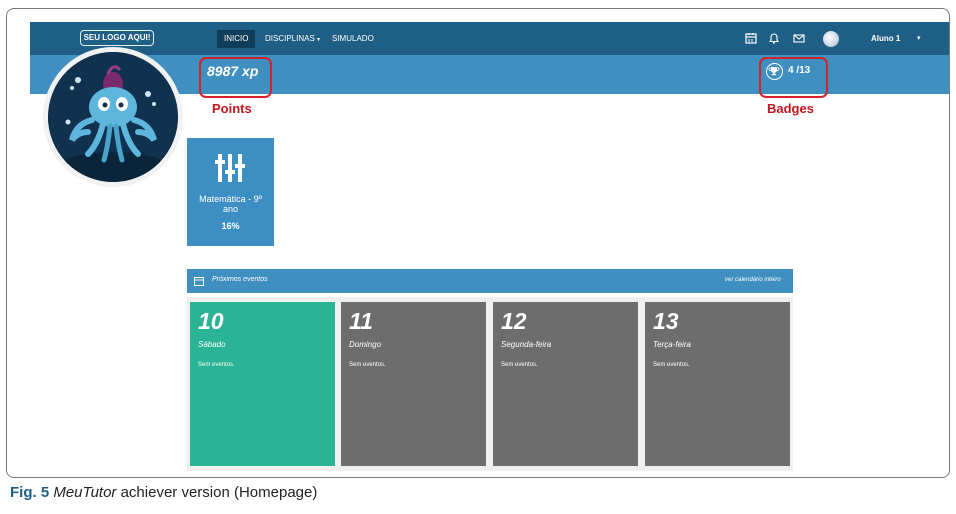 This screenshot has height=514, width=956. I want to click on calendar-small-icon-svg, so click(199, 281).